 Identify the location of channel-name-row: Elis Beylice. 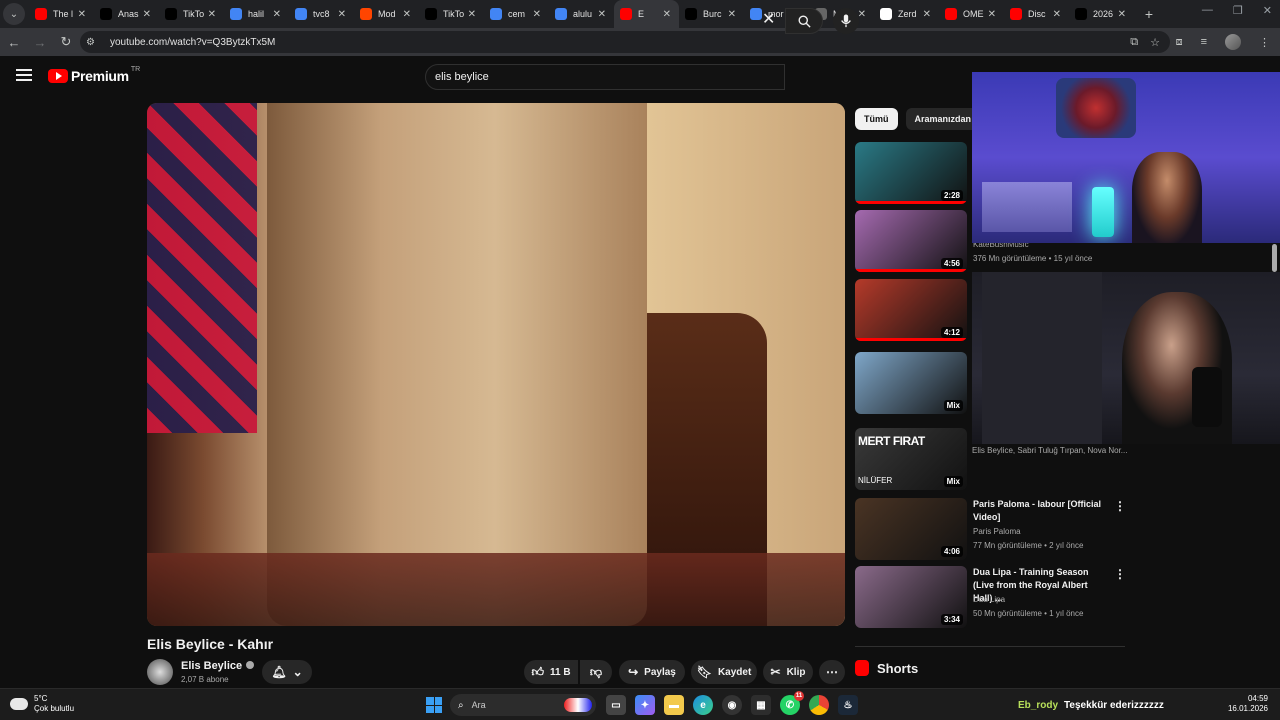
(218, 666).